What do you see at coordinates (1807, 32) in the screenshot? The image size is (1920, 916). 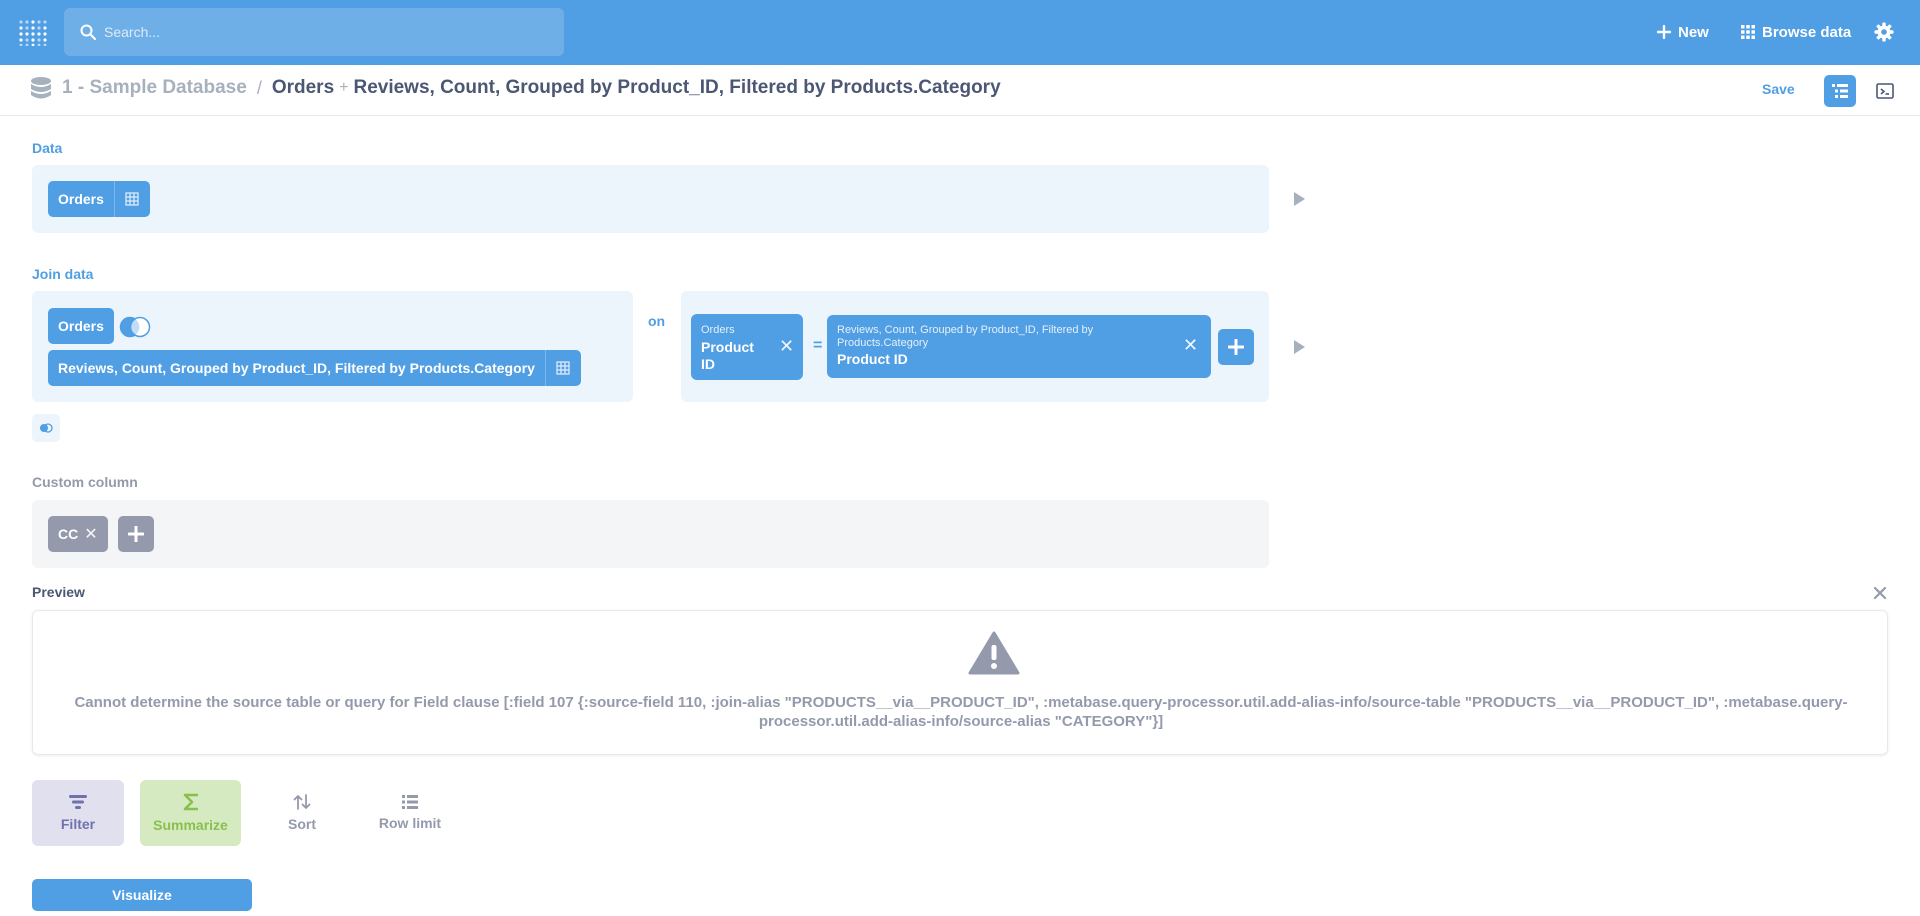 I see `browse-data-label: Browse data` at bounding box center [1807, 32].